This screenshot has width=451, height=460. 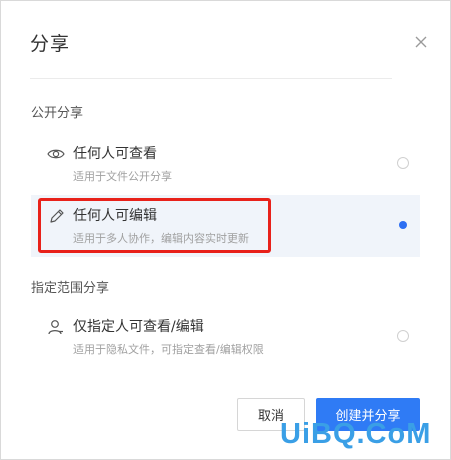 I want to click on radio-specified-people, so click(x=403, y=336).